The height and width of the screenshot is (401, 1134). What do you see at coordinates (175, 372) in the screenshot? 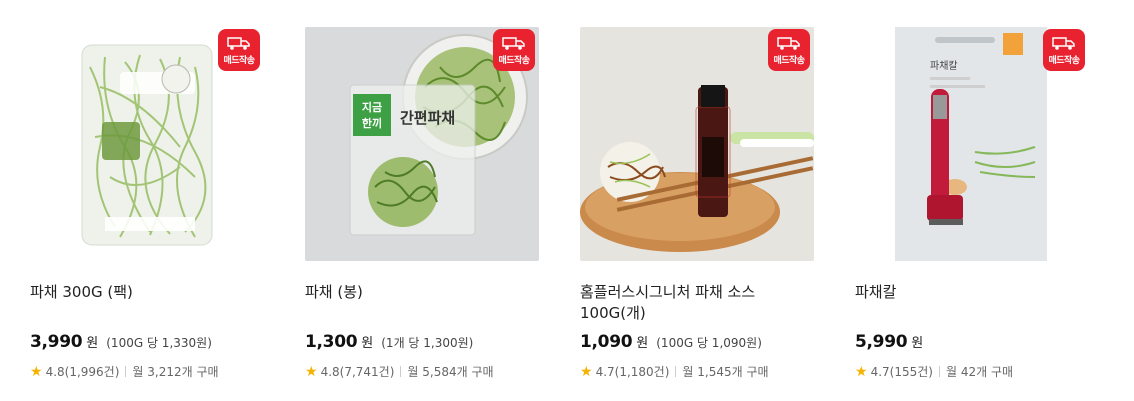
I see `monthly-purchases: 월 3,212개 구매` at bounding box center [175, 372].